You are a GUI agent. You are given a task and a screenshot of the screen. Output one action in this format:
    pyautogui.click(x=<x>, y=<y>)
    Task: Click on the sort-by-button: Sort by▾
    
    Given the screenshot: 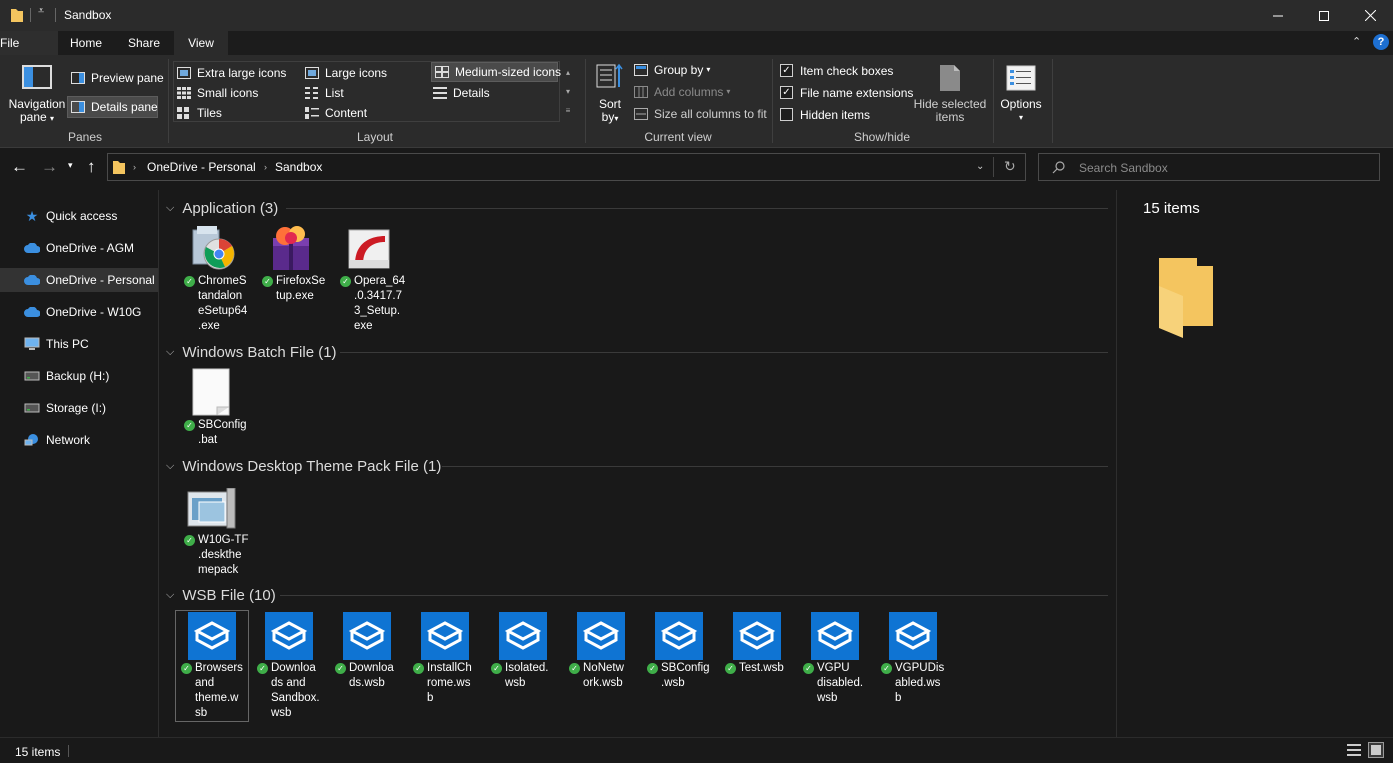 What is the action you would take?
    pyautogui.click(x=610, y=111)
    